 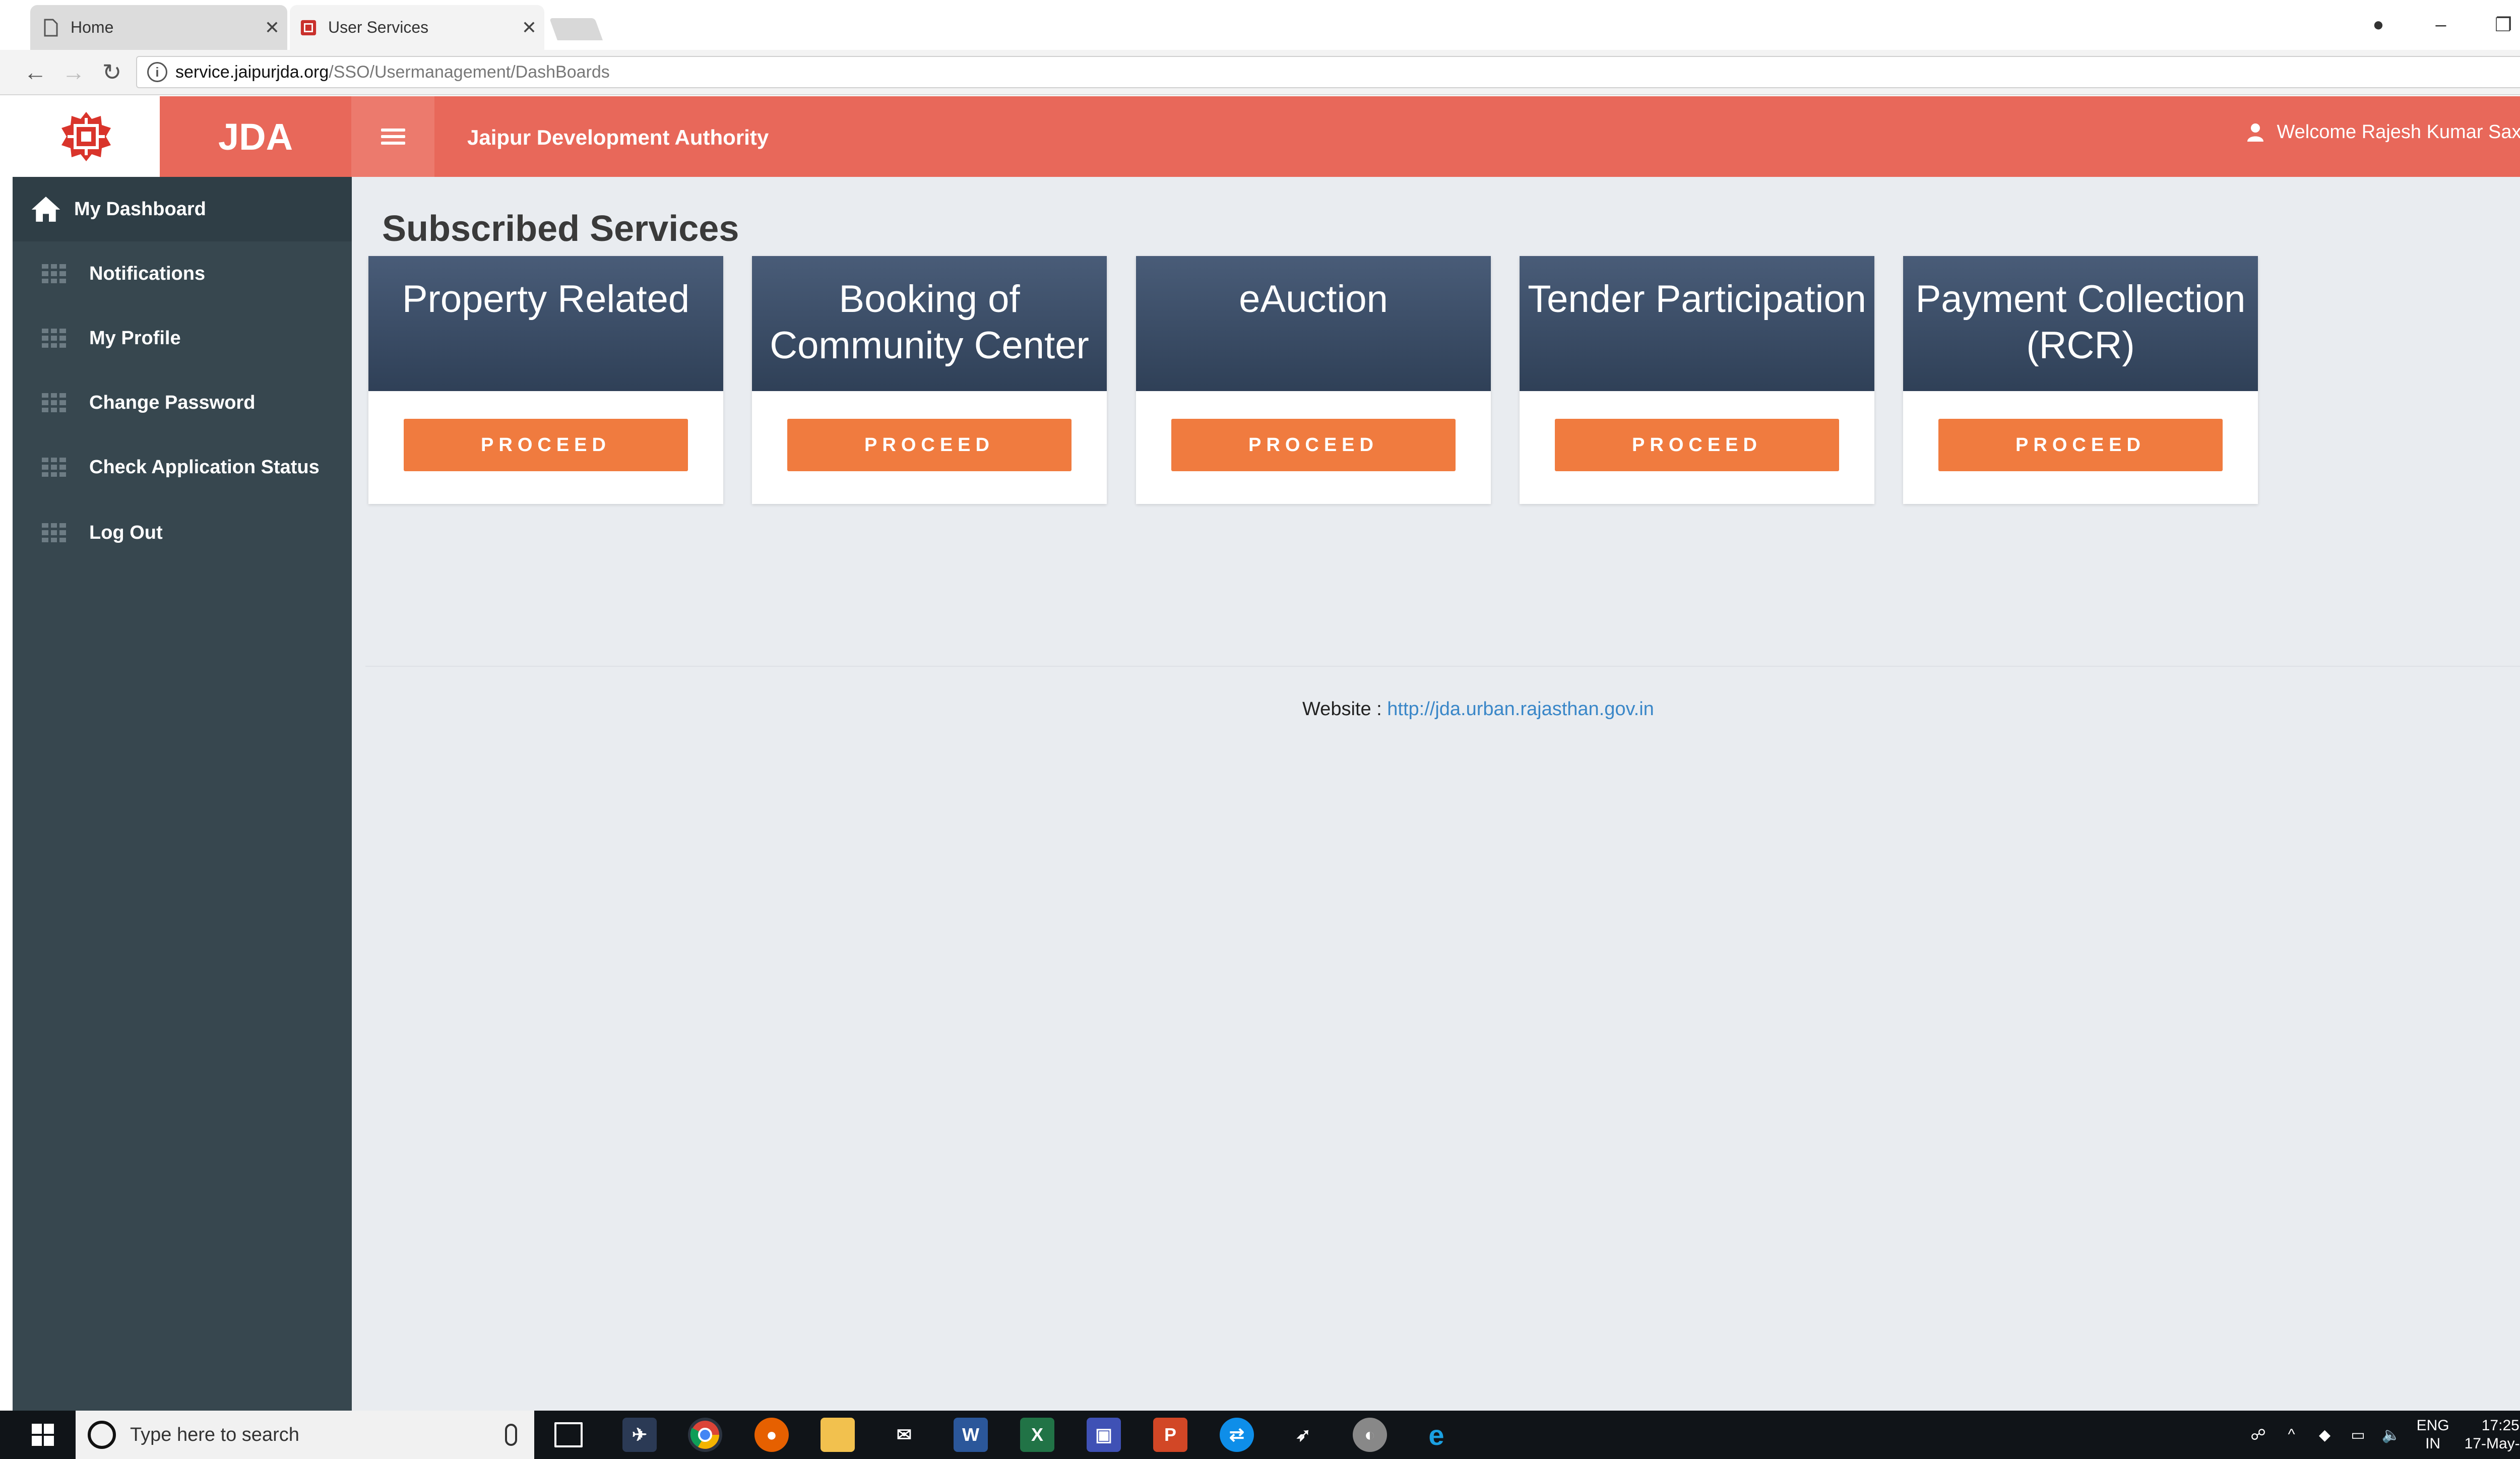 I want to click on firefox-icon: ●, so click(x=771, y=1435).